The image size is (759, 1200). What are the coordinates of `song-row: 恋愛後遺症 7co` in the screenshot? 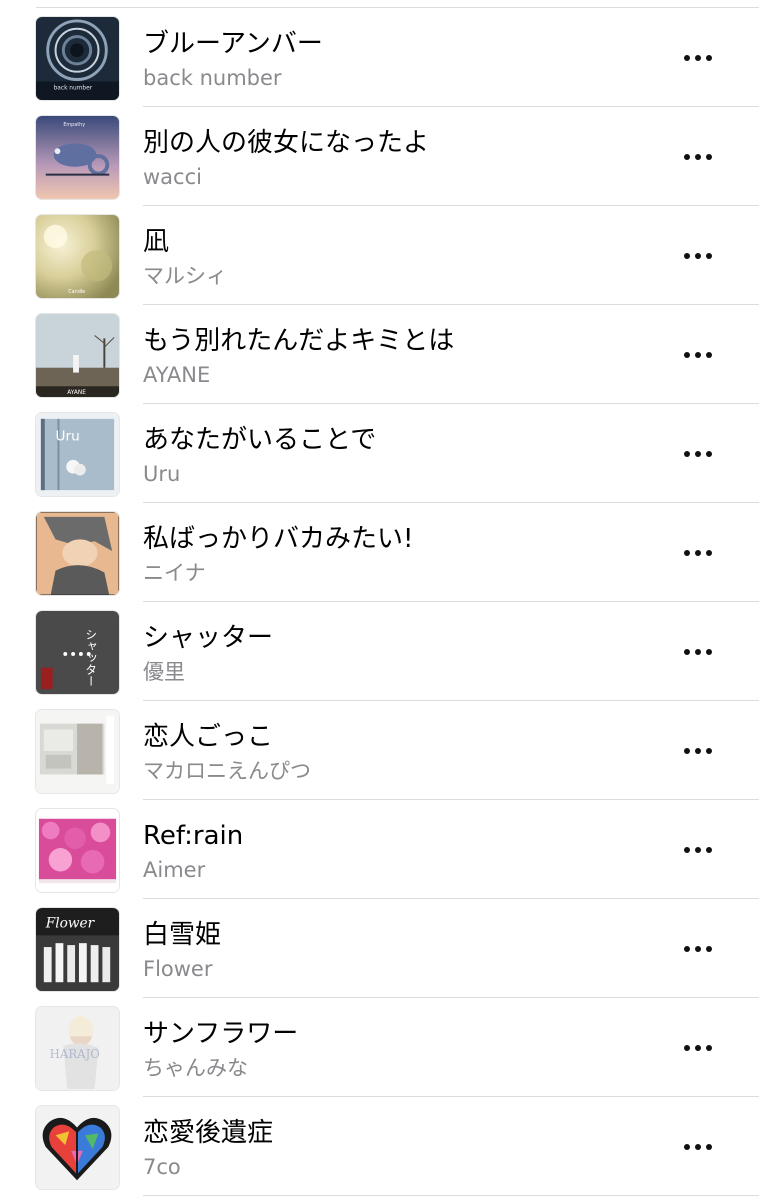 It's located at (379, 1146).